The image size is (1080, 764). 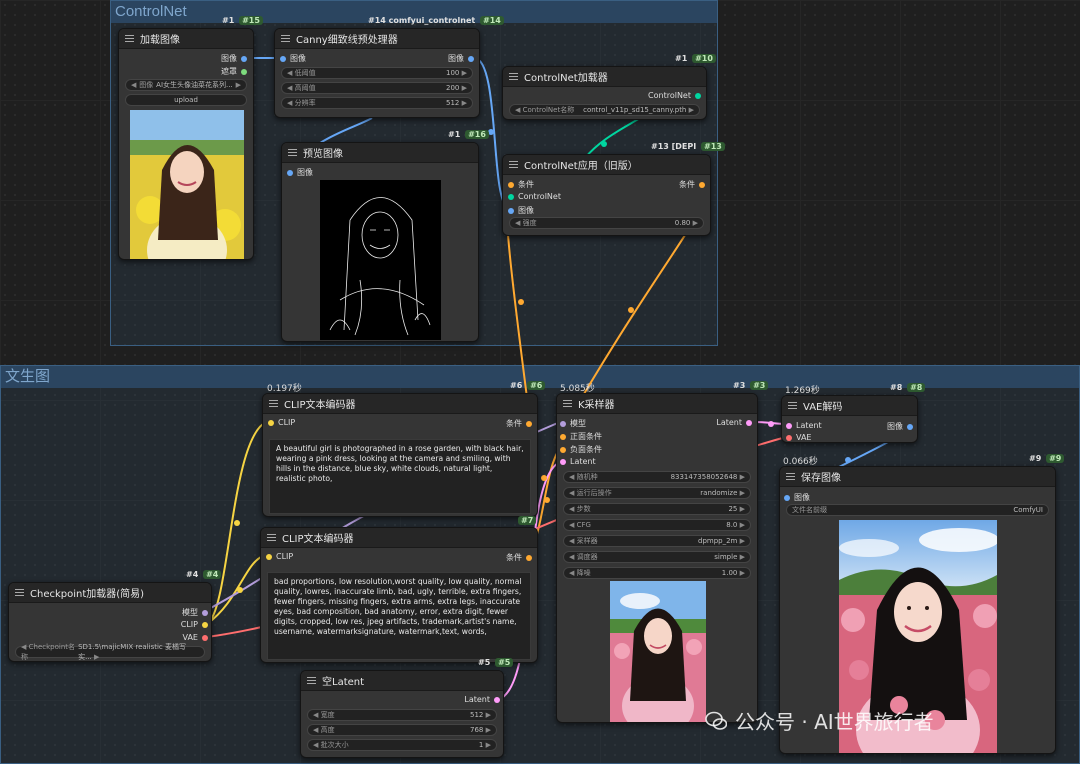 I want to click on upload-button: upload, so click(x=186, y=100).